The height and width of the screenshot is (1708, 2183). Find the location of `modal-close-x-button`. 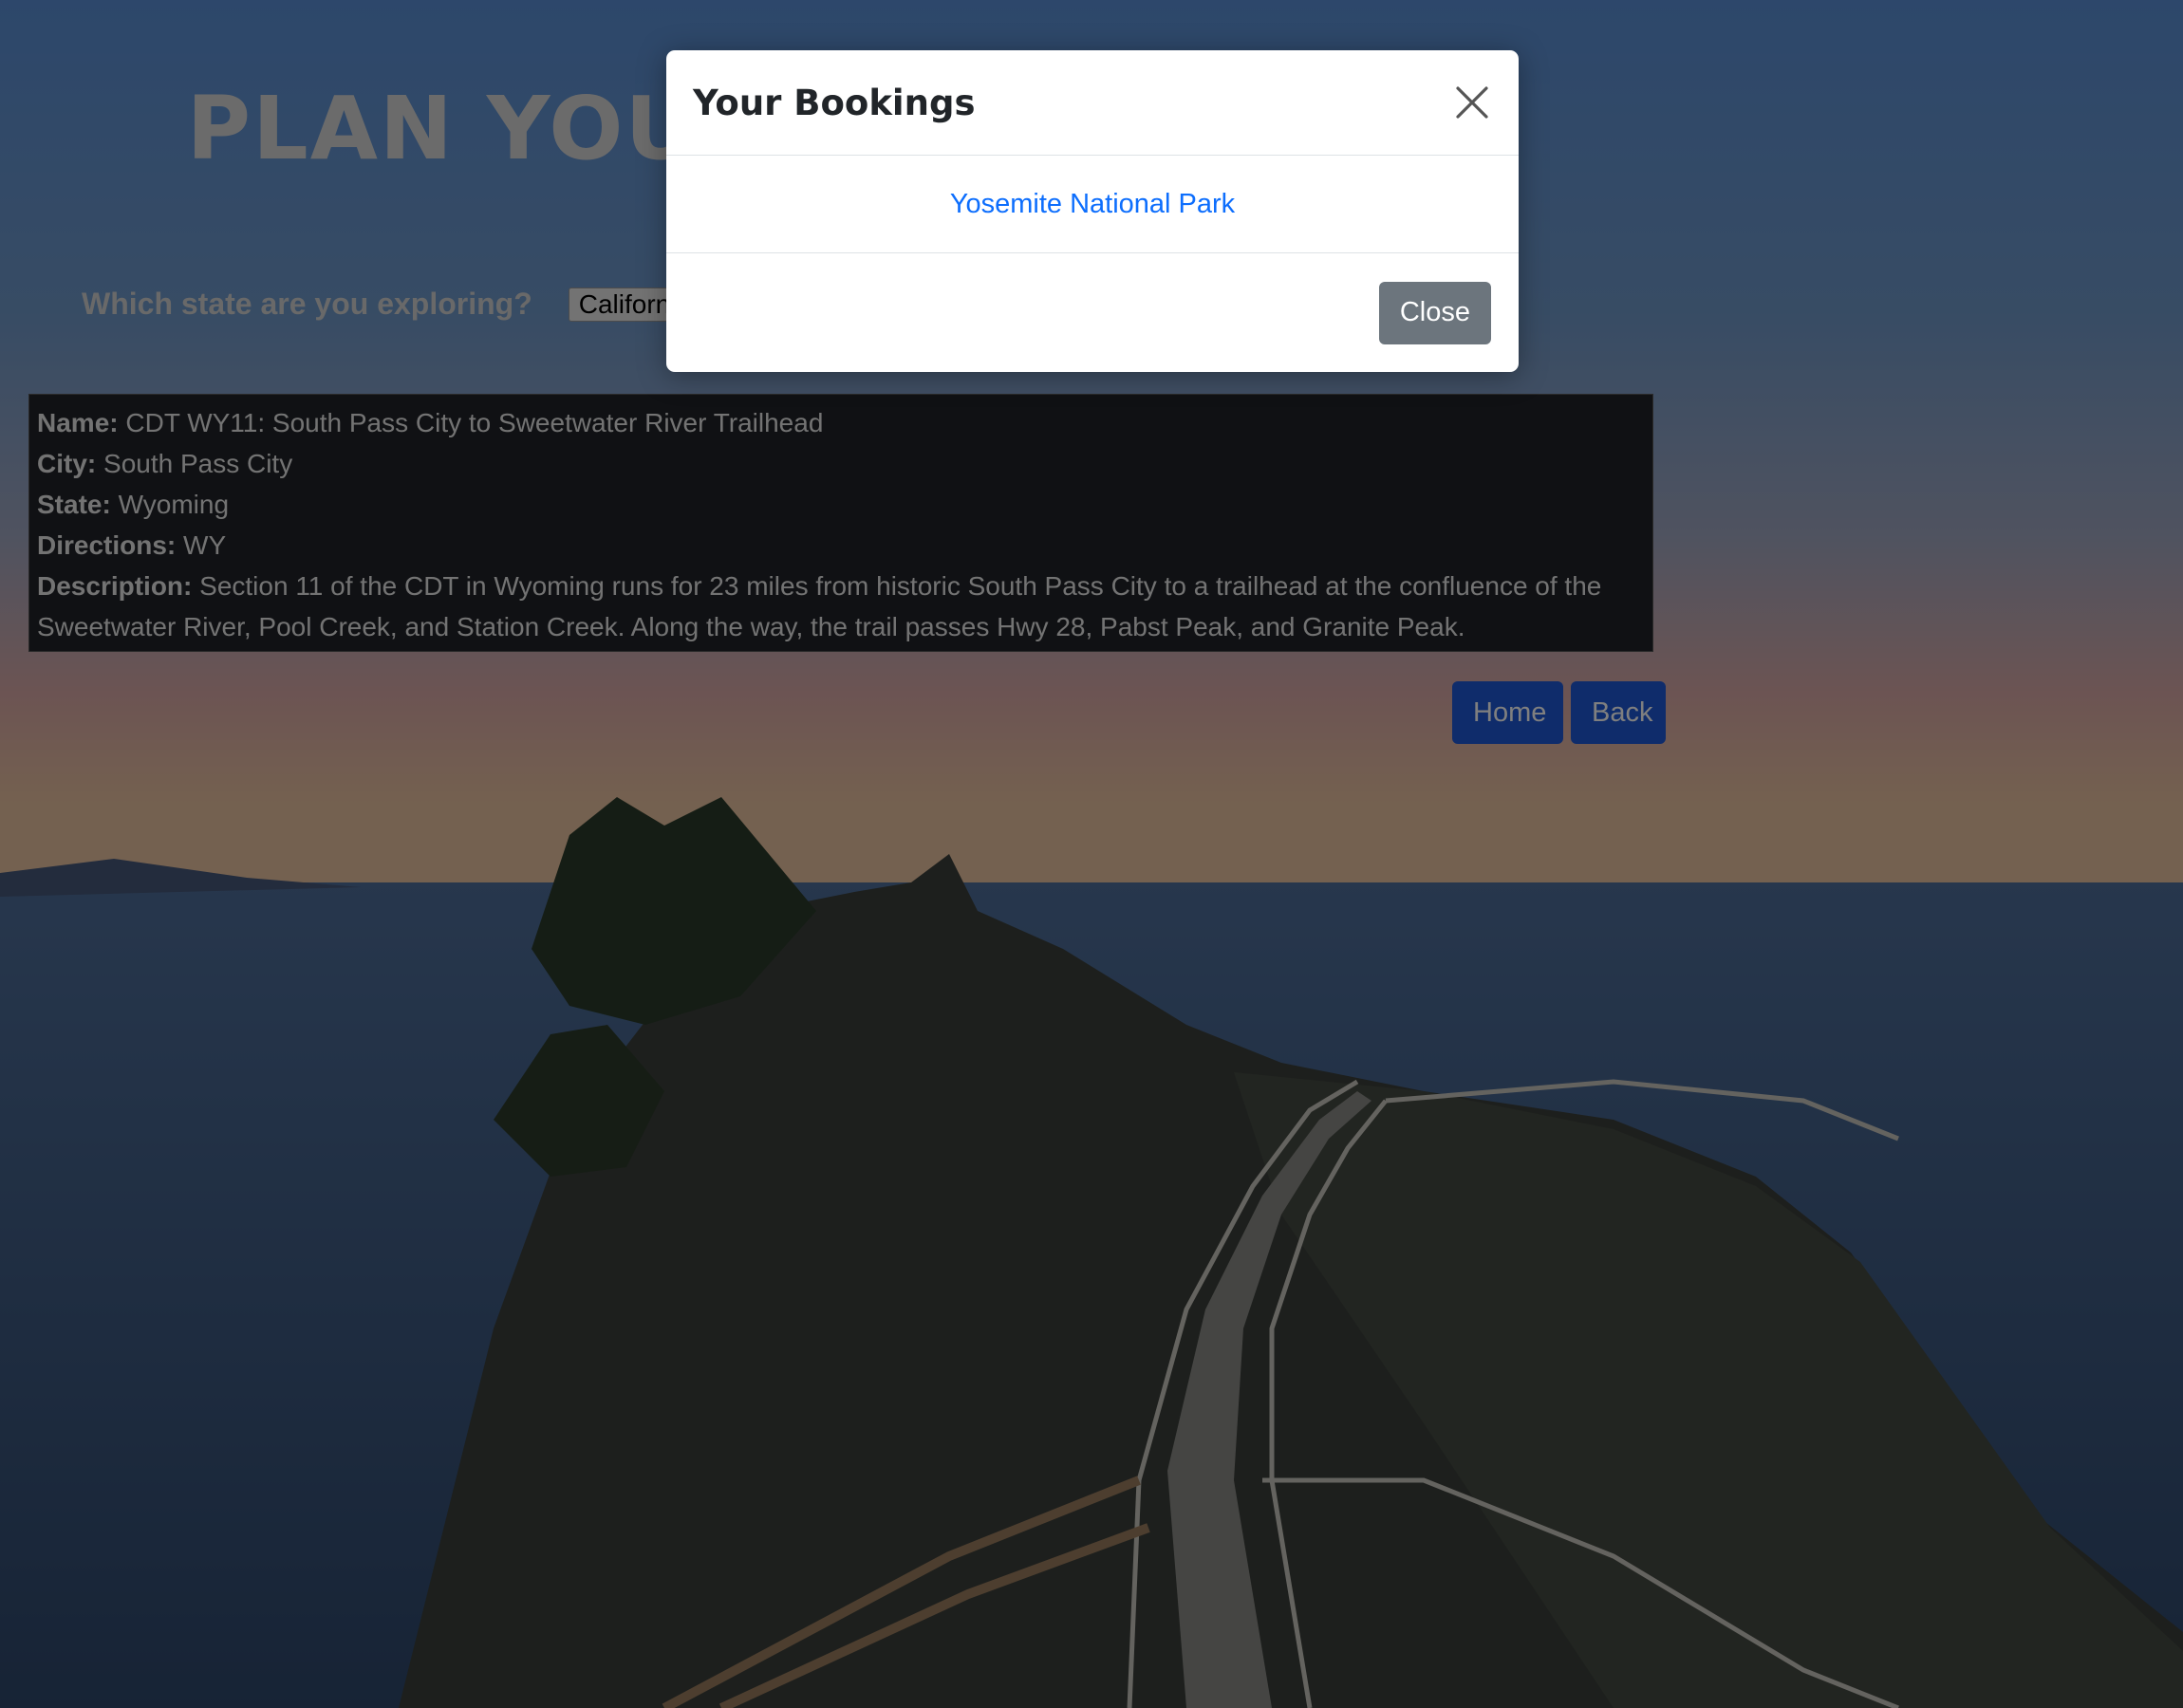

modal-close-x-button is located at coordinates (1472, 103).